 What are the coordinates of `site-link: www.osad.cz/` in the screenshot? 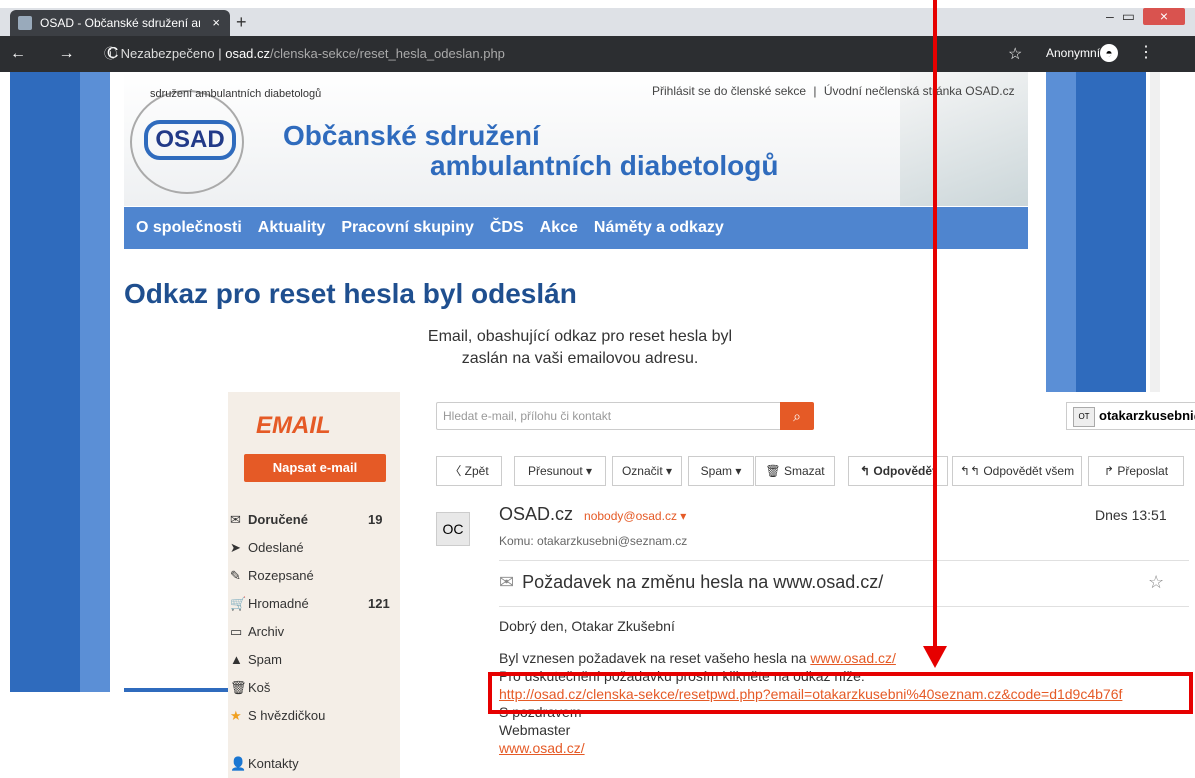 It's located at (853, 658).